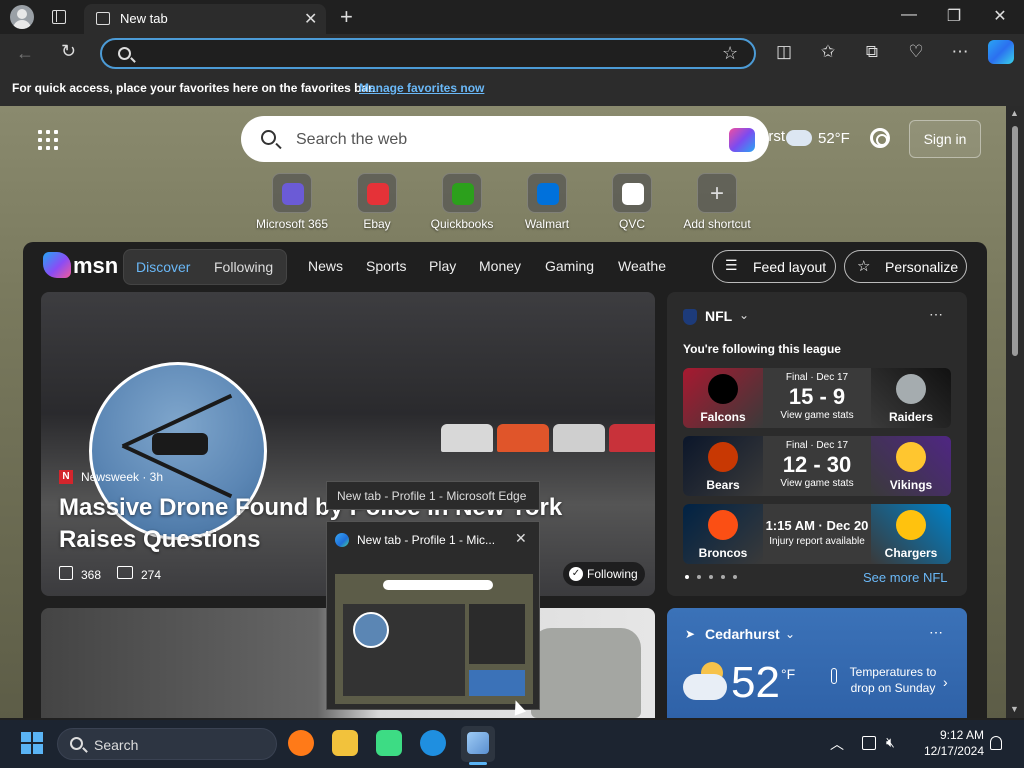 This screenshot has width=1024, height=768. Describe the element at coordinates (512, 744) in the screenshot. I see `windows-taskbar: Search ︿ 🔇︎ 9:12 AM 12/17/2024` at that location.